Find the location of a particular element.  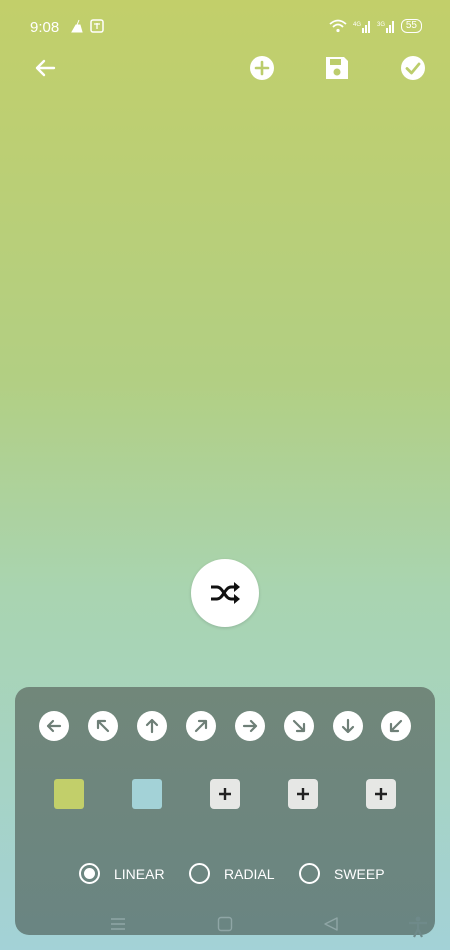

arrow-up-icon is located at coordinates (152, 726).